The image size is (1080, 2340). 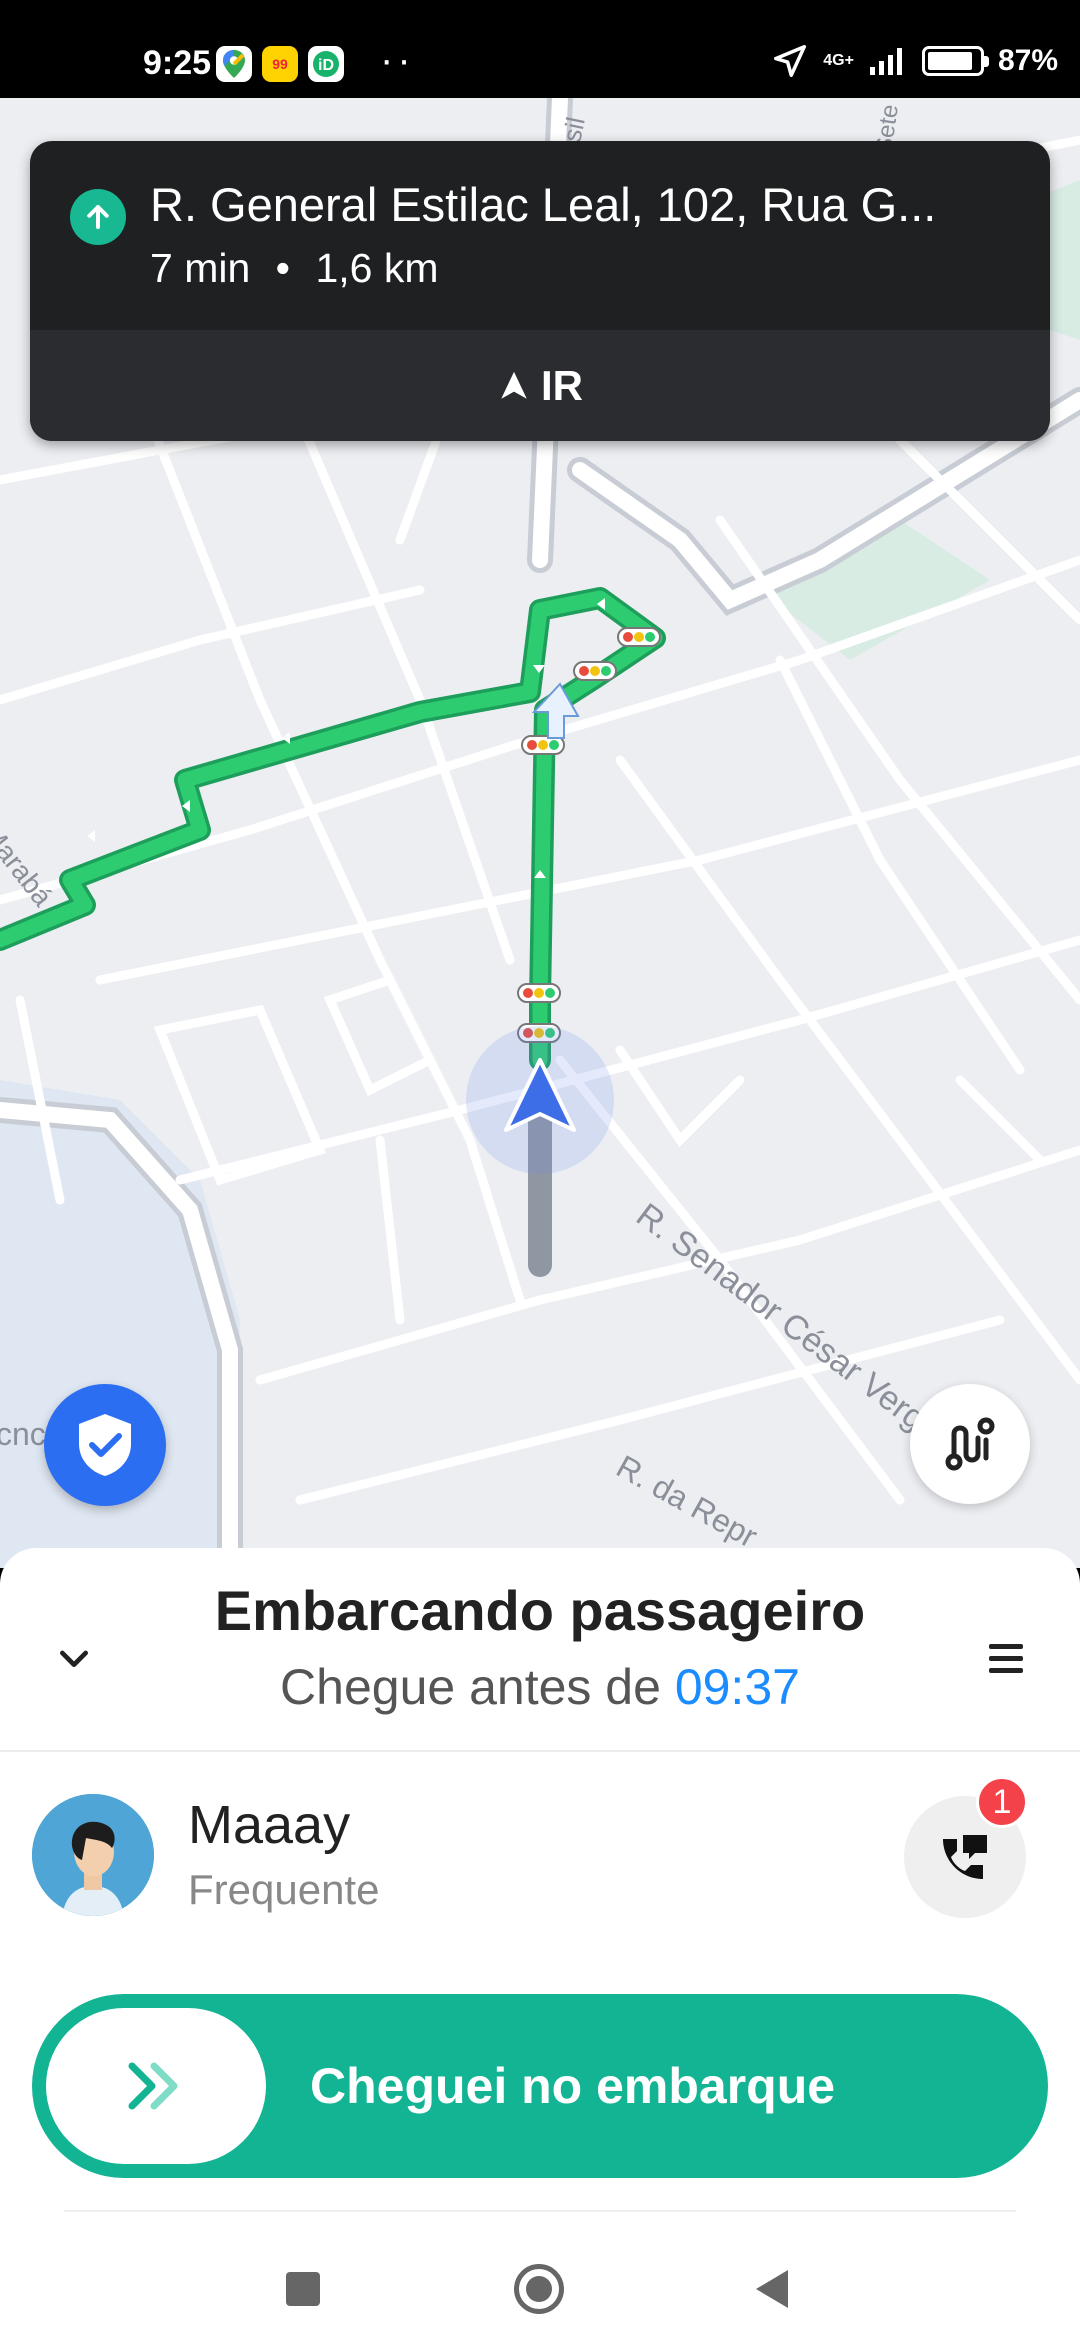 What do you see at coordinates (949, 61) in the screenshot?
I see `battery-fill` at bounding box center [949, 61].